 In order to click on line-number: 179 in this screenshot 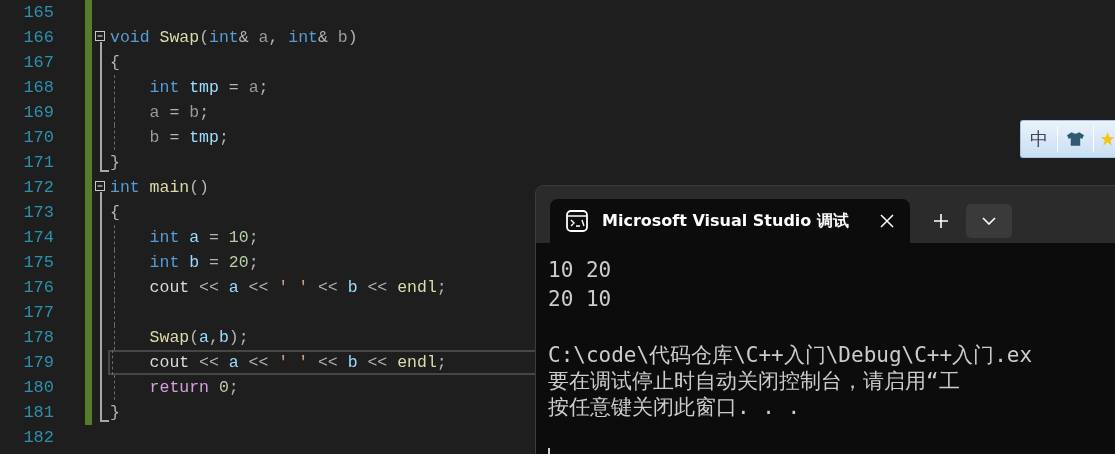, I will do `click(38, 363)`.